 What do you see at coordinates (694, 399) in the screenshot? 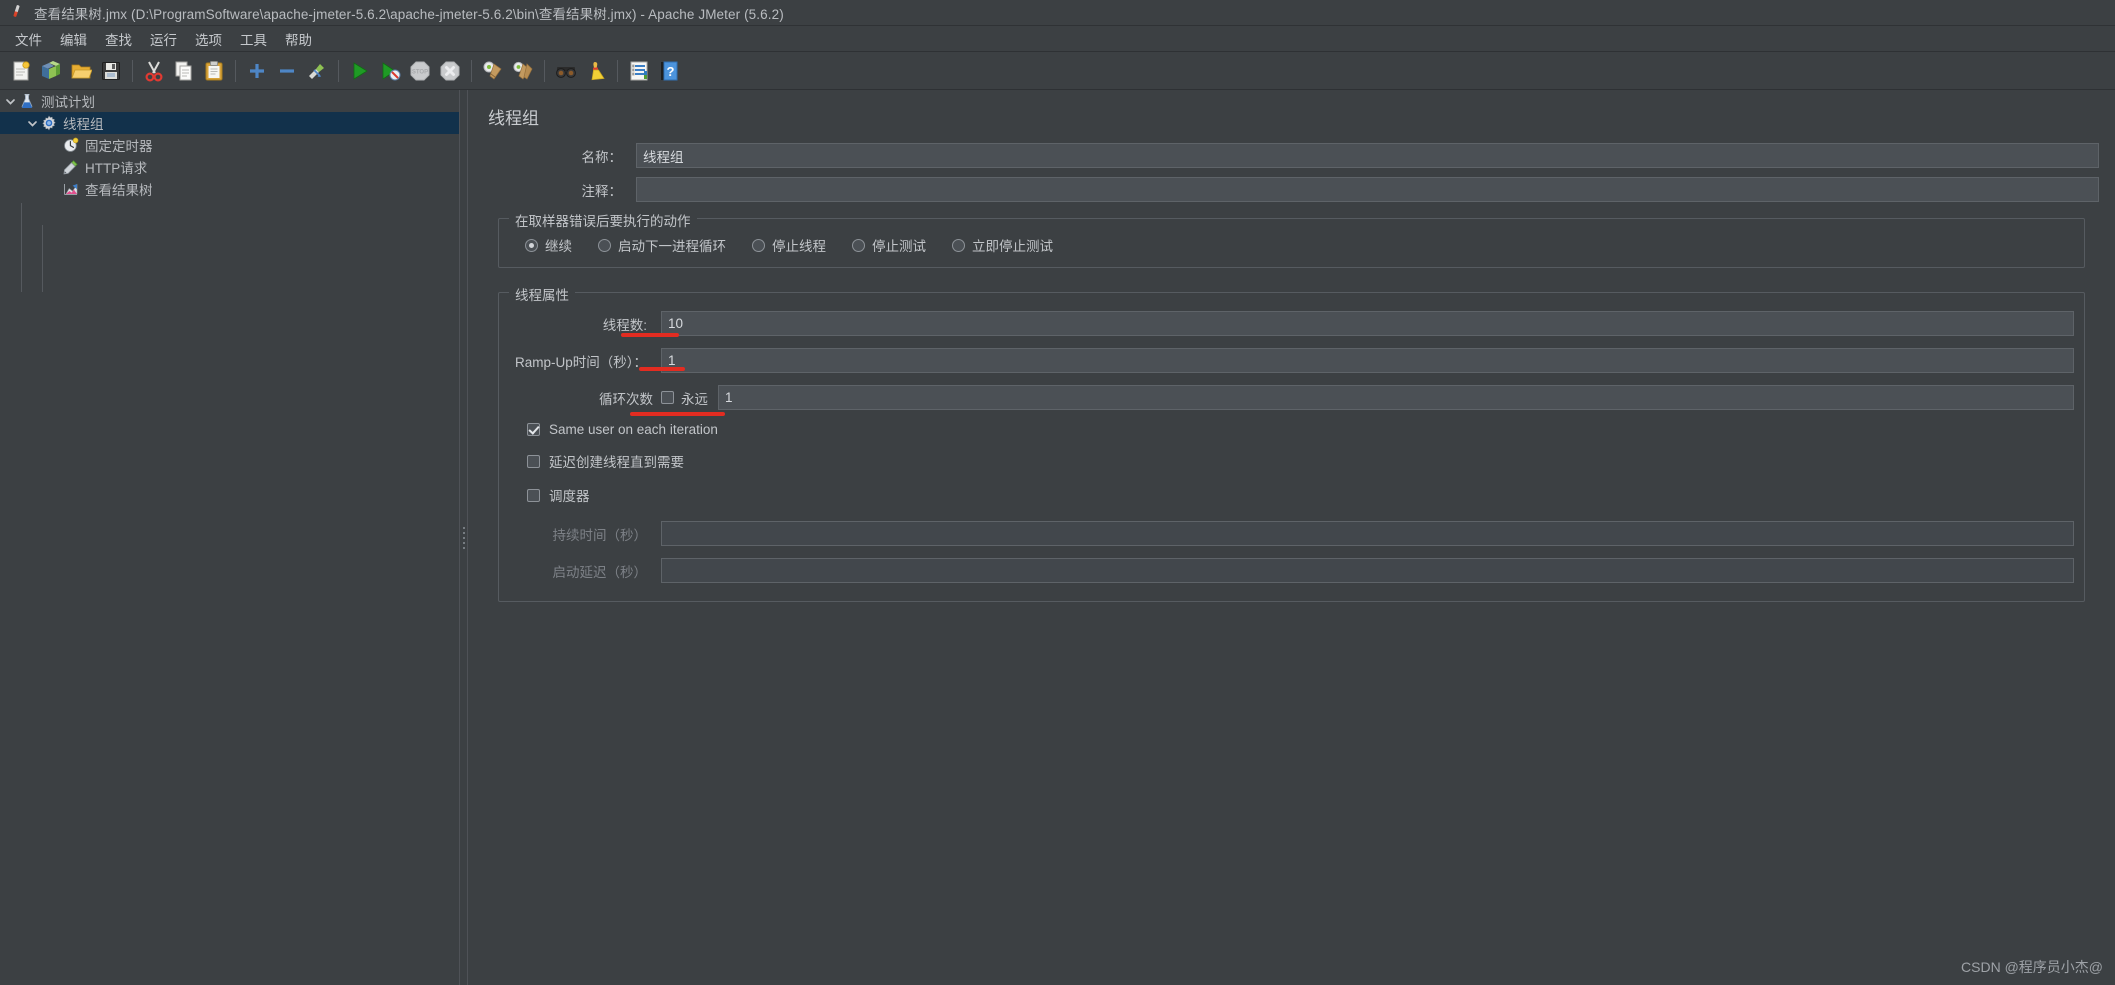
I see `forever-label: 永远` at bounding box center [694, 399].